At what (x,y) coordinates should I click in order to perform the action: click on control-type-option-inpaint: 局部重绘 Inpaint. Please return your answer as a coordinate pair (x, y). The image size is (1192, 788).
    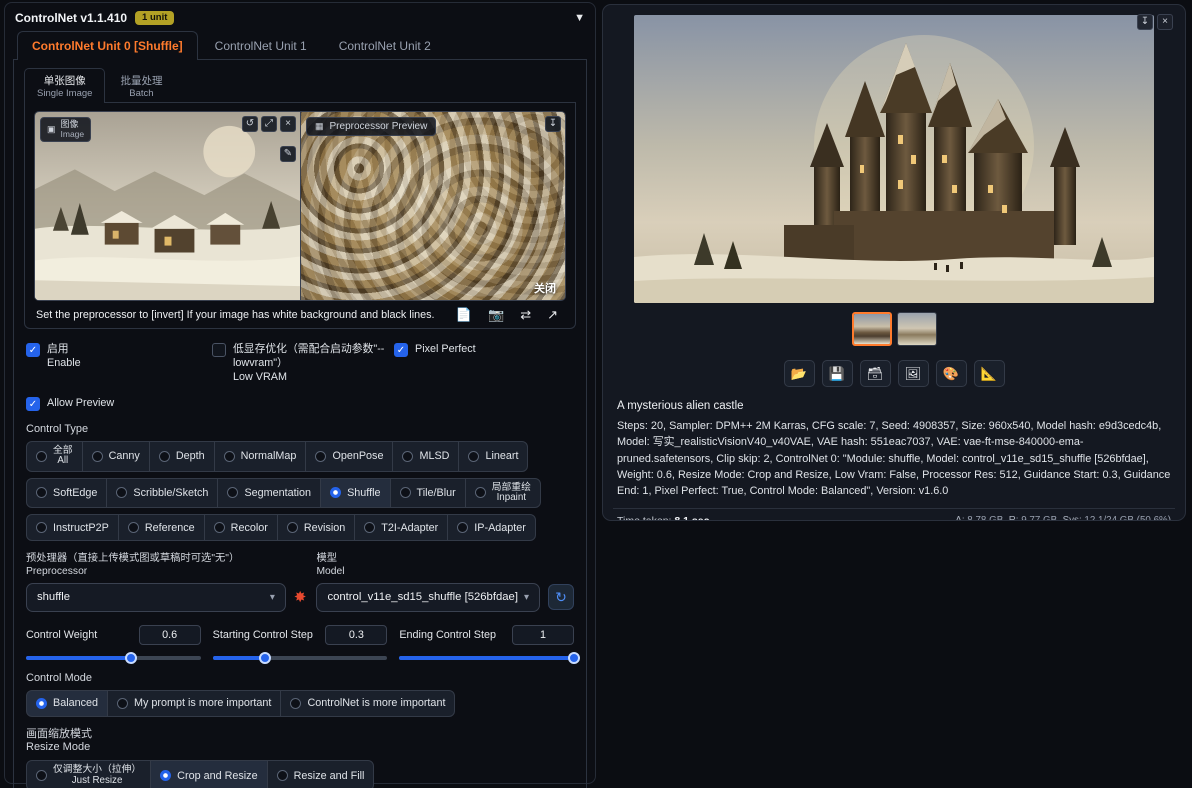
    Looking at the image, I should click on (502, 493).